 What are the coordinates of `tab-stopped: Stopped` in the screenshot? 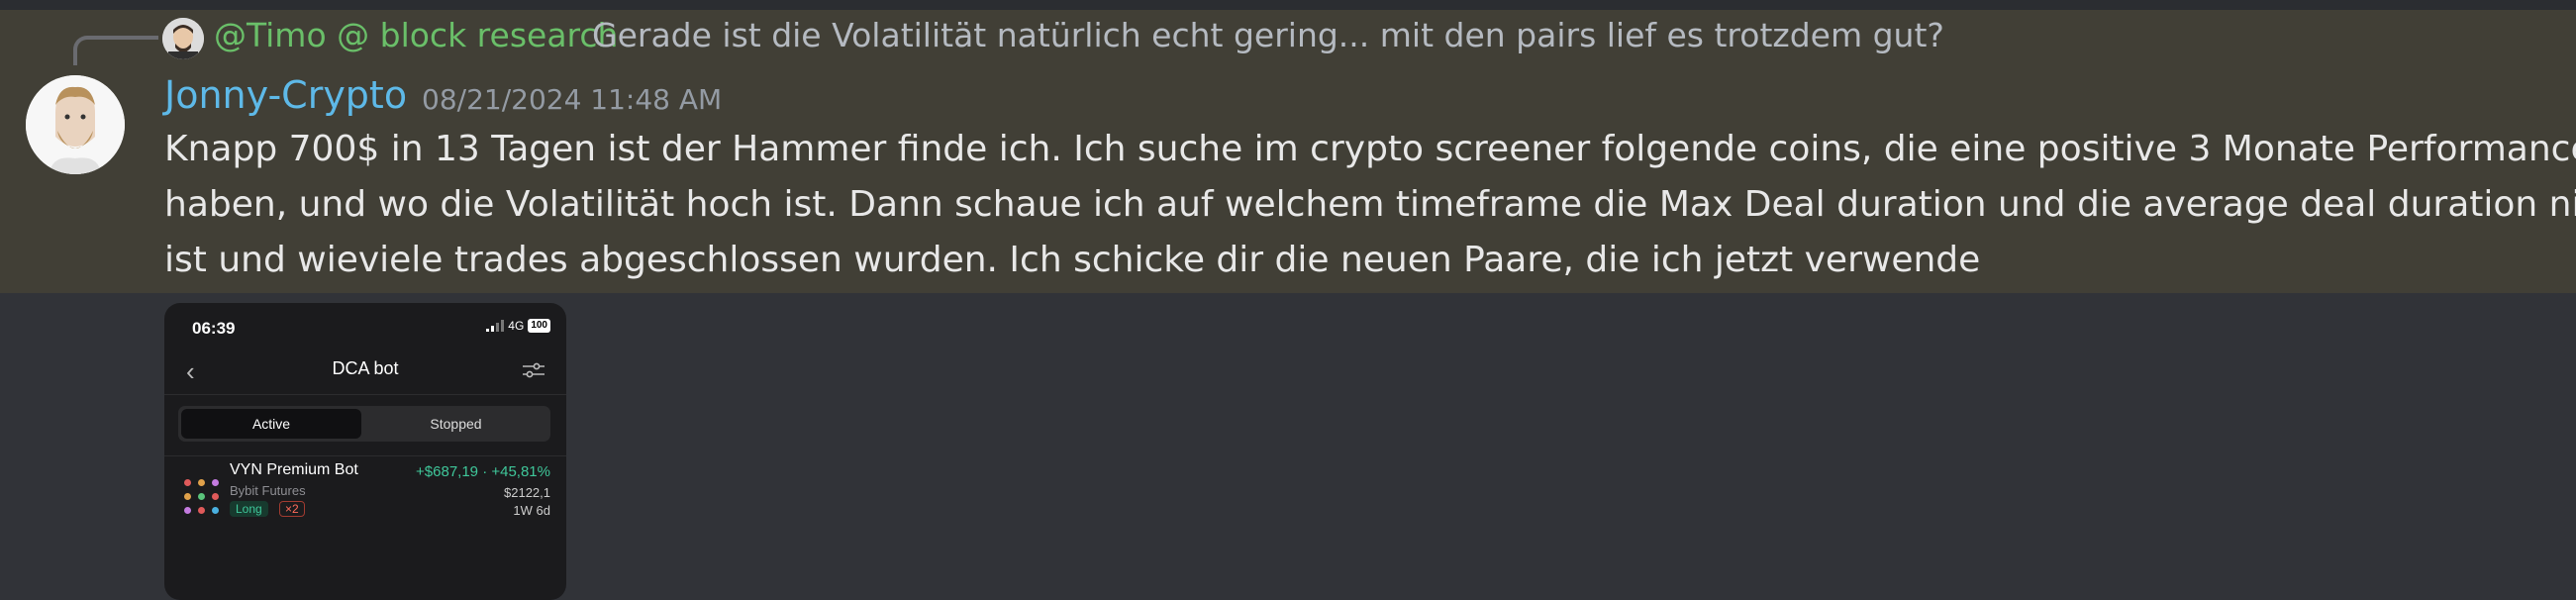 It's located at (456, 424).